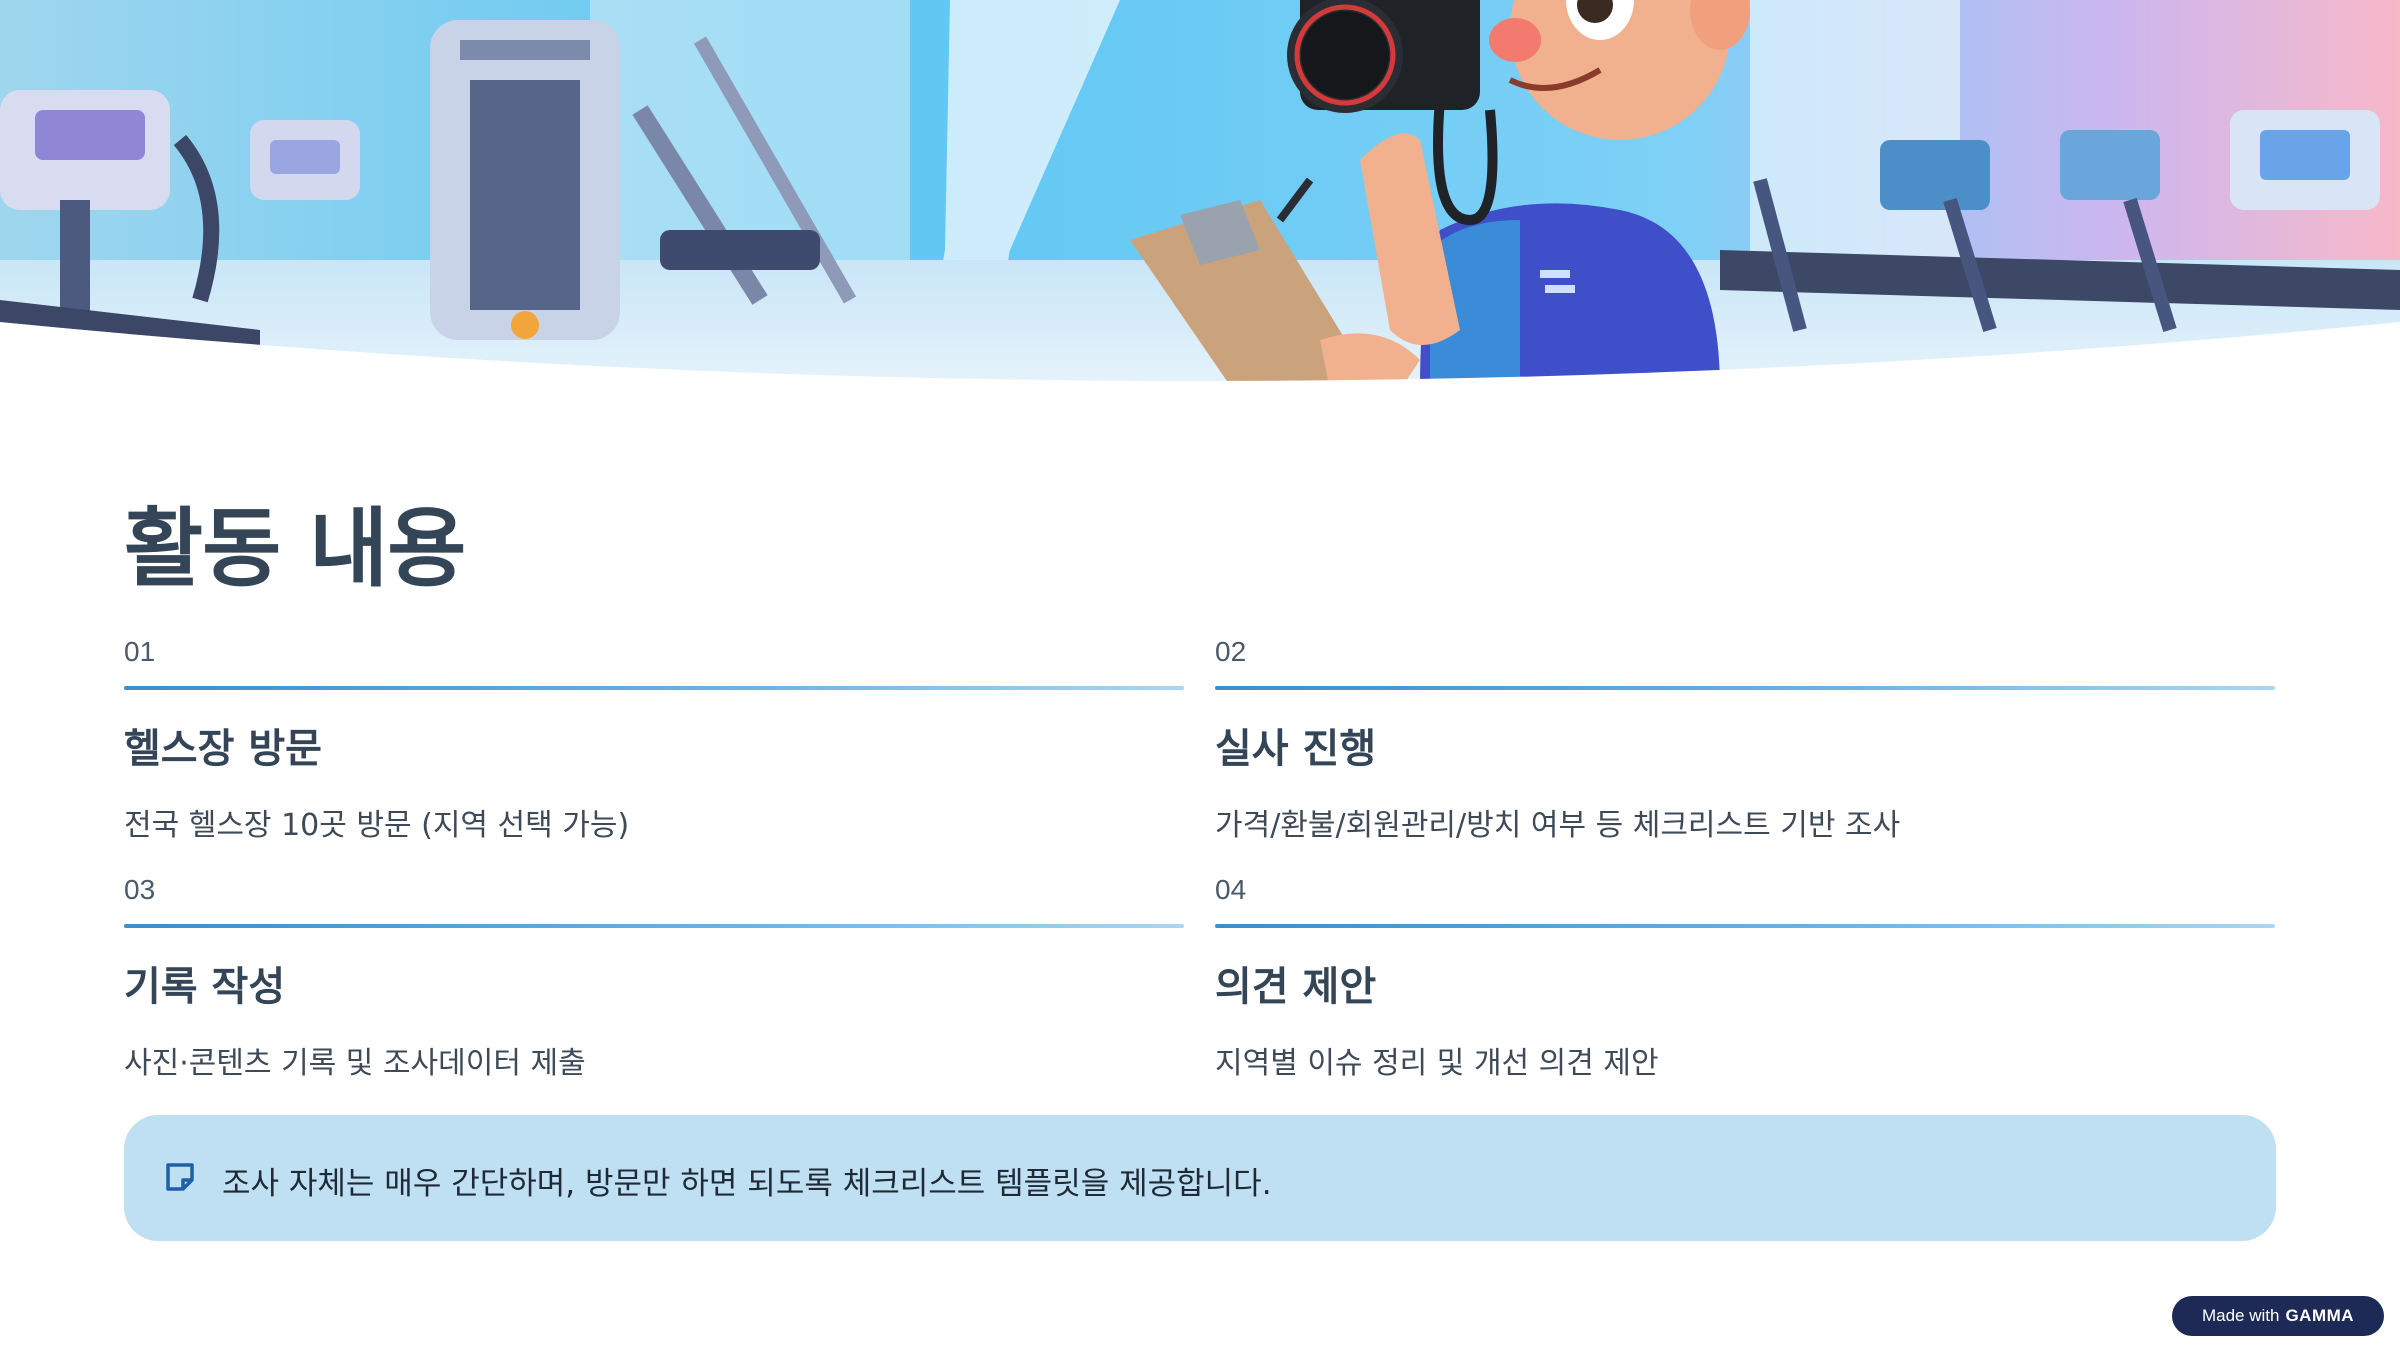 Image resolution: width=2400 pixels, height=1350 pixels. What do you see at coordinates (1437, 1063) in the screenshot?
I see `item-description: 지역별 이슈 정리 및 개선 의견 제안` at bounding box center [1437, 1063].